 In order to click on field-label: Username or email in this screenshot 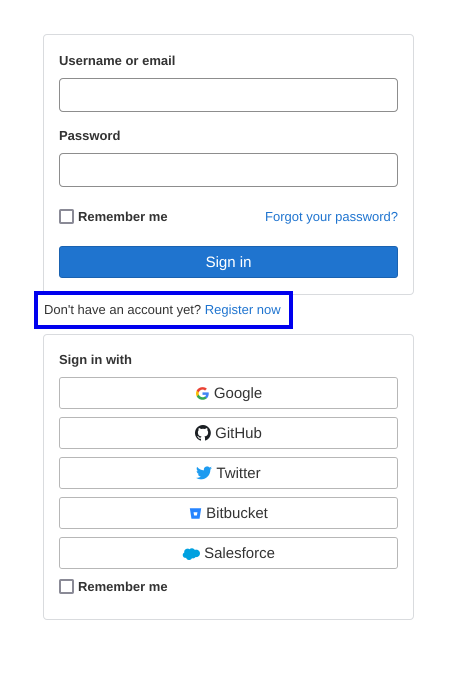, I will do `click(117, 60)`.